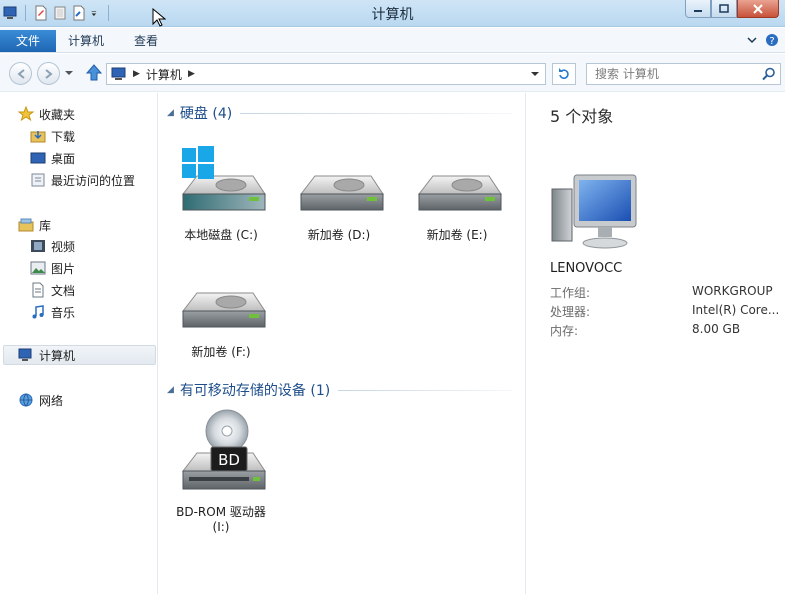  Describe the element at coordinates (63, 268) in the screenshot. I see `nav-item-label: 图片` at that location.